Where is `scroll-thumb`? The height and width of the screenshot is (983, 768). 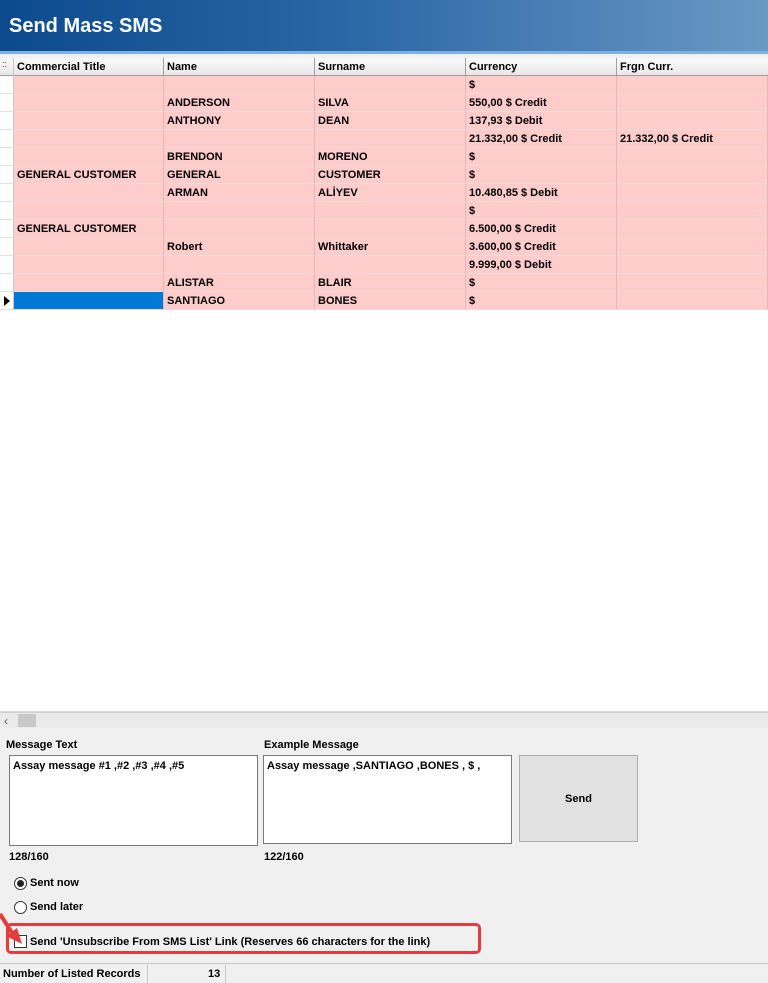 scroll-thumb is located at coordinates (27, 720).